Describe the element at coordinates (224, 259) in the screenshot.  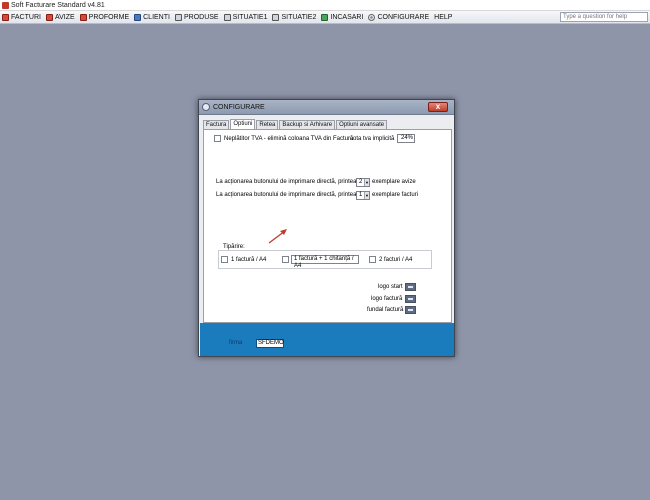
I see `option-1-factura-checkbox` at that location.